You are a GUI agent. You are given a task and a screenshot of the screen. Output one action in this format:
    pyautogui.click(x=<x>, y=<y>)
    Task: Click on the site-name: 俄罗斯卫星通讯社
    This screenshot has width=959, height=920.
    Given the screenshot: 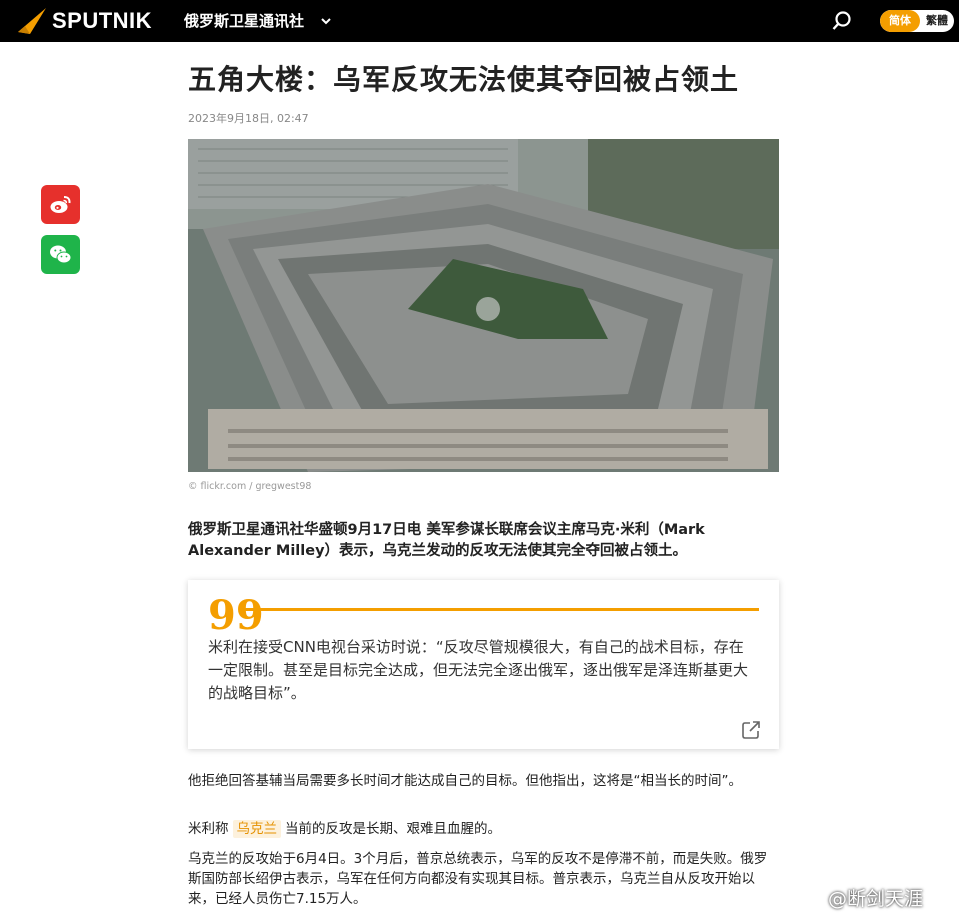 What is the action you would take?
    pyautogui.click(x=244, y=20)
    